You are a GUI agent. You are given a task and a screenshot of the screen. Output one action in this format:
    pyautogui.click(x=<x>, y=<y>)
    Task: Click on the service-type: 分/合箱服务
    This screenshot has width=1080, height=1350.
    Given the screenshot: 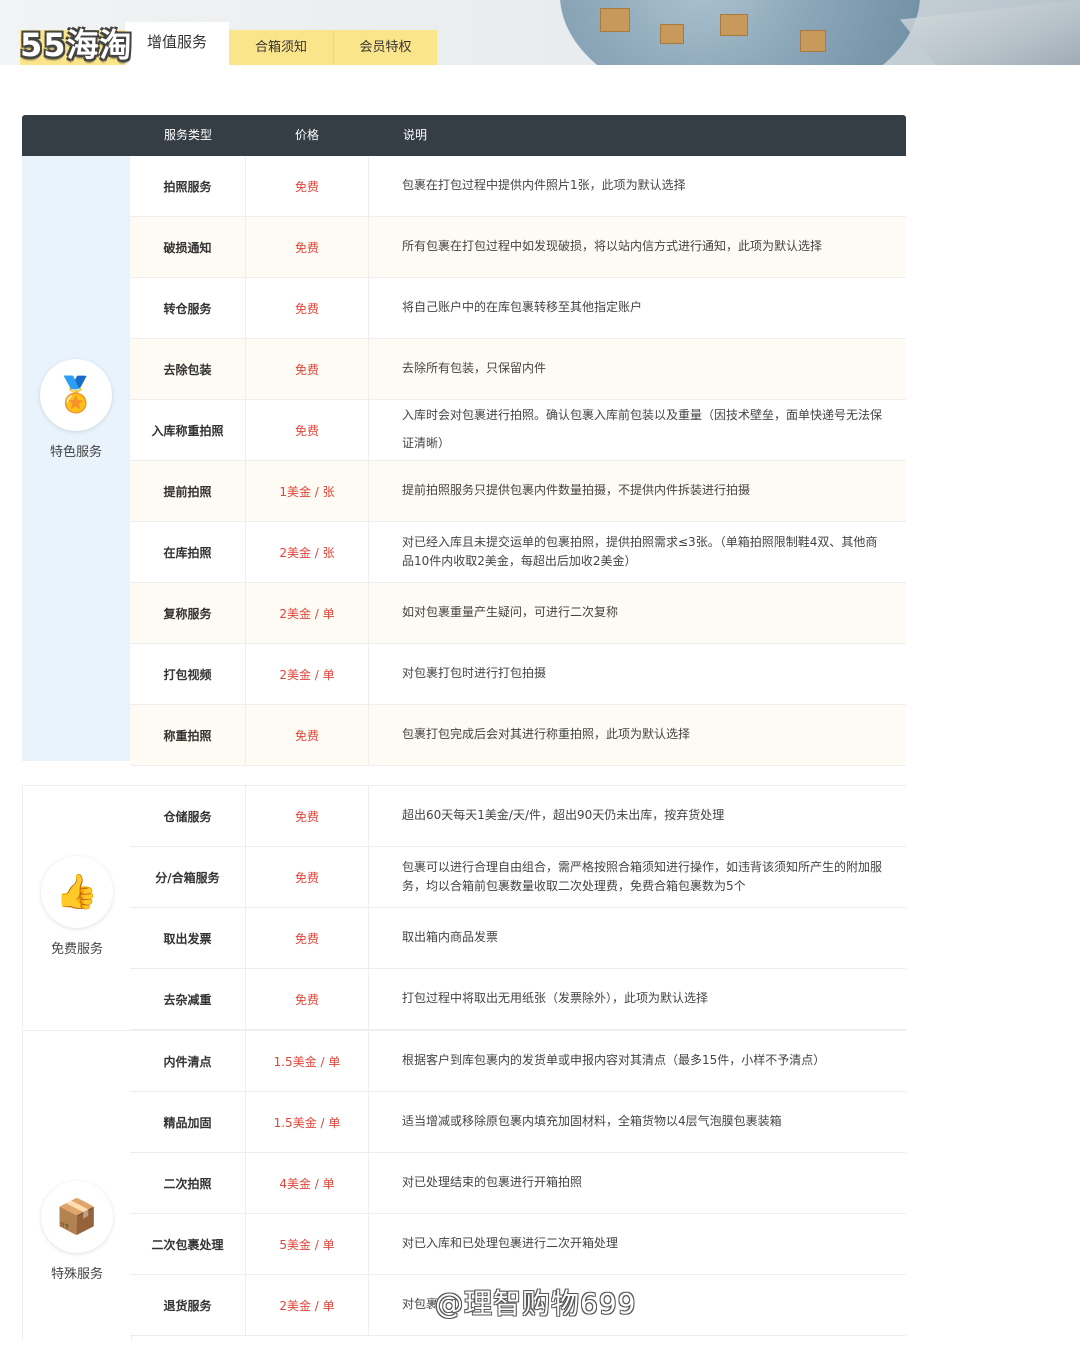 What is the action you would take?
    pyautogui.click(x=188, y=877)
    